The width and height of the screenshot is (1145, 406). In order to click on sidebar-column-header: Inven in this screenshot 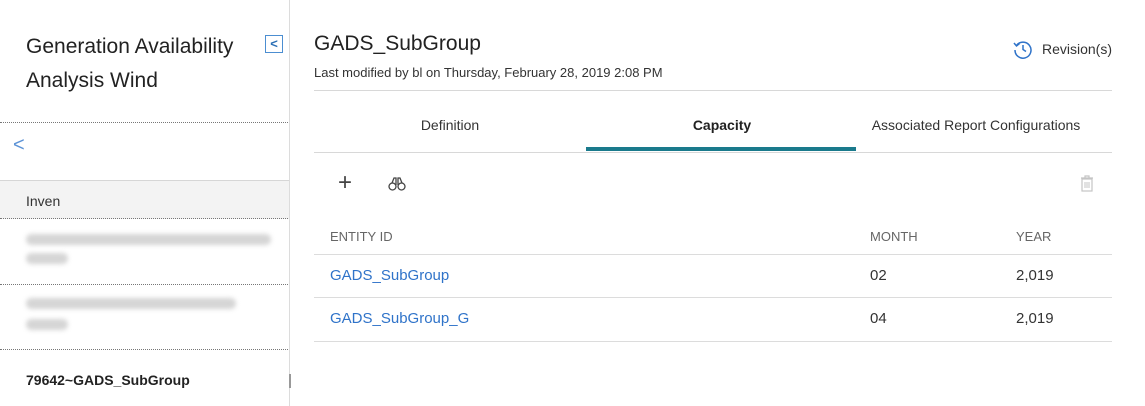, I will do `click(145, 199)`.